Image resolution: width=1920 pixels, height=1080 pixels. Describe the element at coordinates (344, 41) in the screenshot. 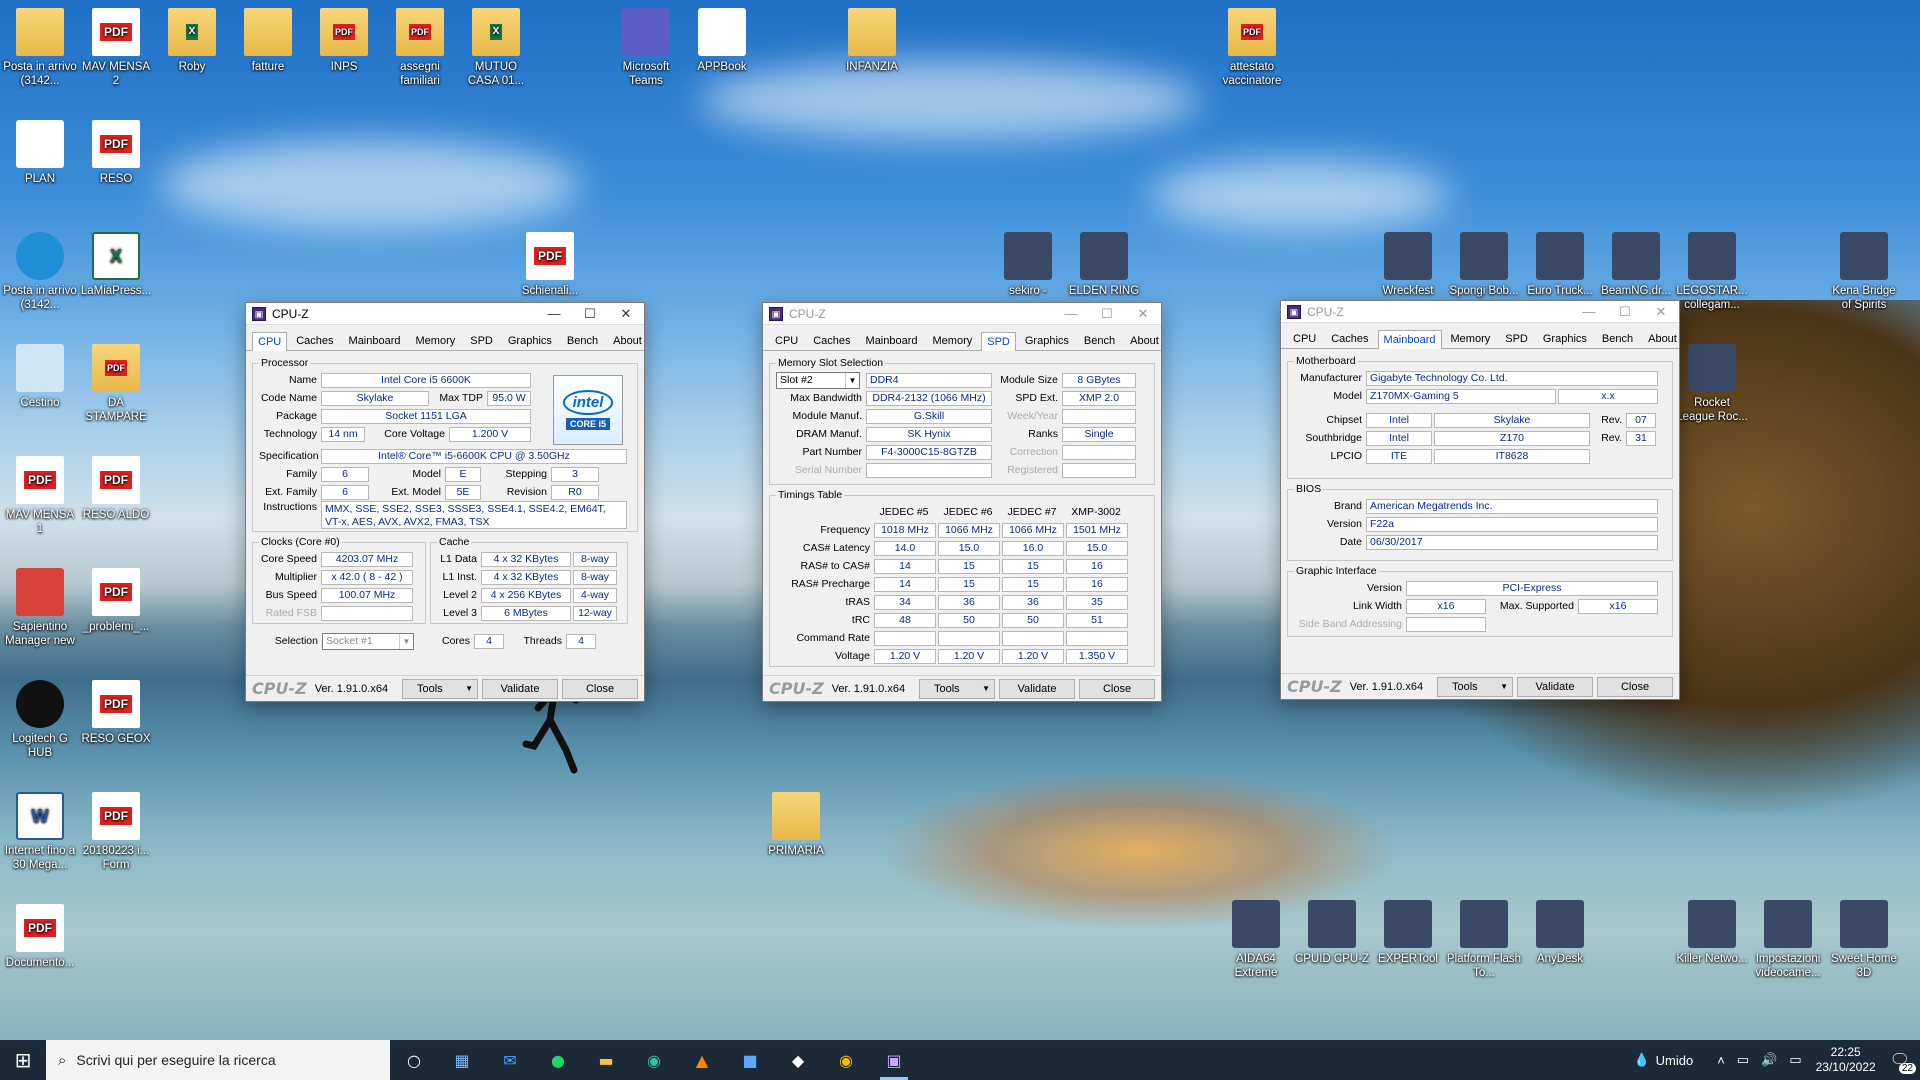

I see `desktop-icon: PDF INPS` at that location.